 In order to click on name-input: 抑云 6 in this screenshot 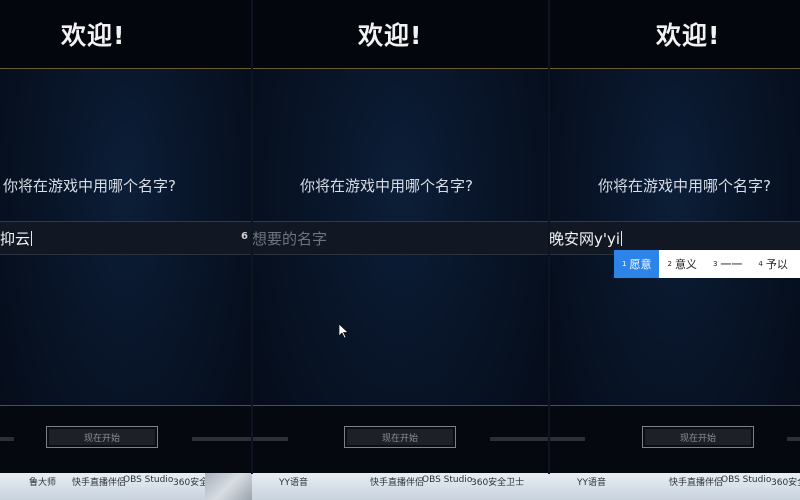, I will do `click(126, 238)`.